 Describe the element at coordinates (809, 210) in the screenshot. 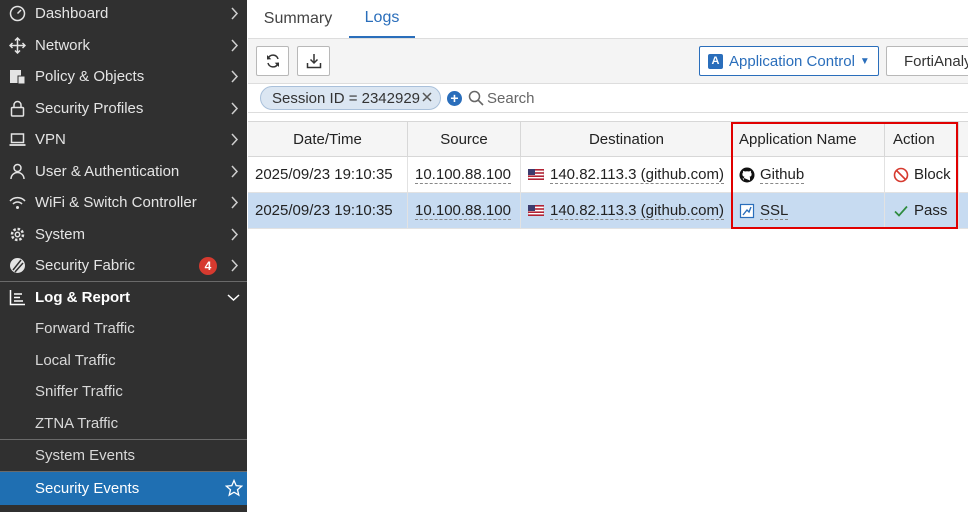

I see `cell-application: SSL` at that location.